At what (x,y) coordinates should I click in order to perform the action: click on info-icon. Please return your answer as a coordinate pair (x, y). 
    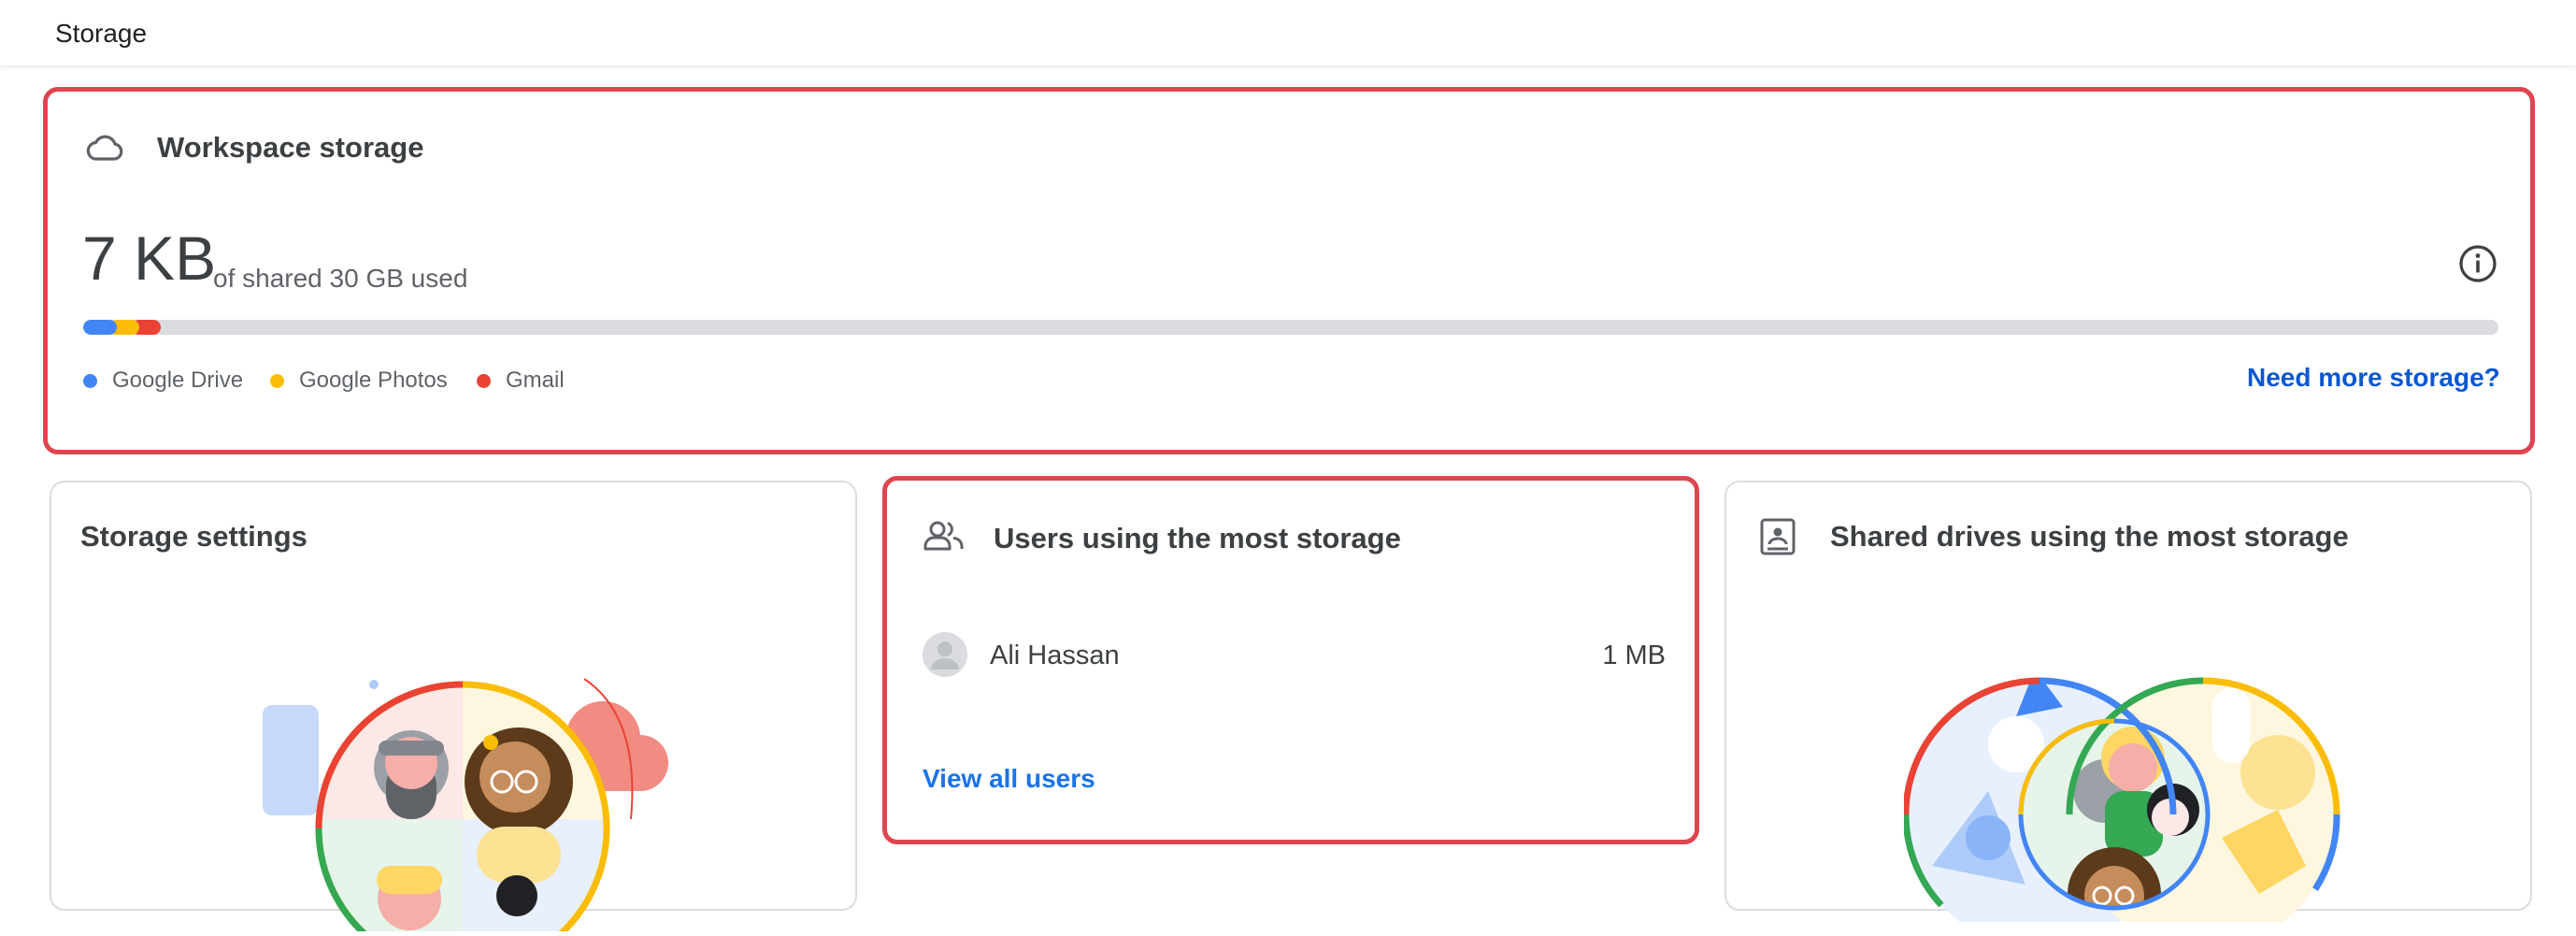
    Looking at the image, I should click on (2477, 263).